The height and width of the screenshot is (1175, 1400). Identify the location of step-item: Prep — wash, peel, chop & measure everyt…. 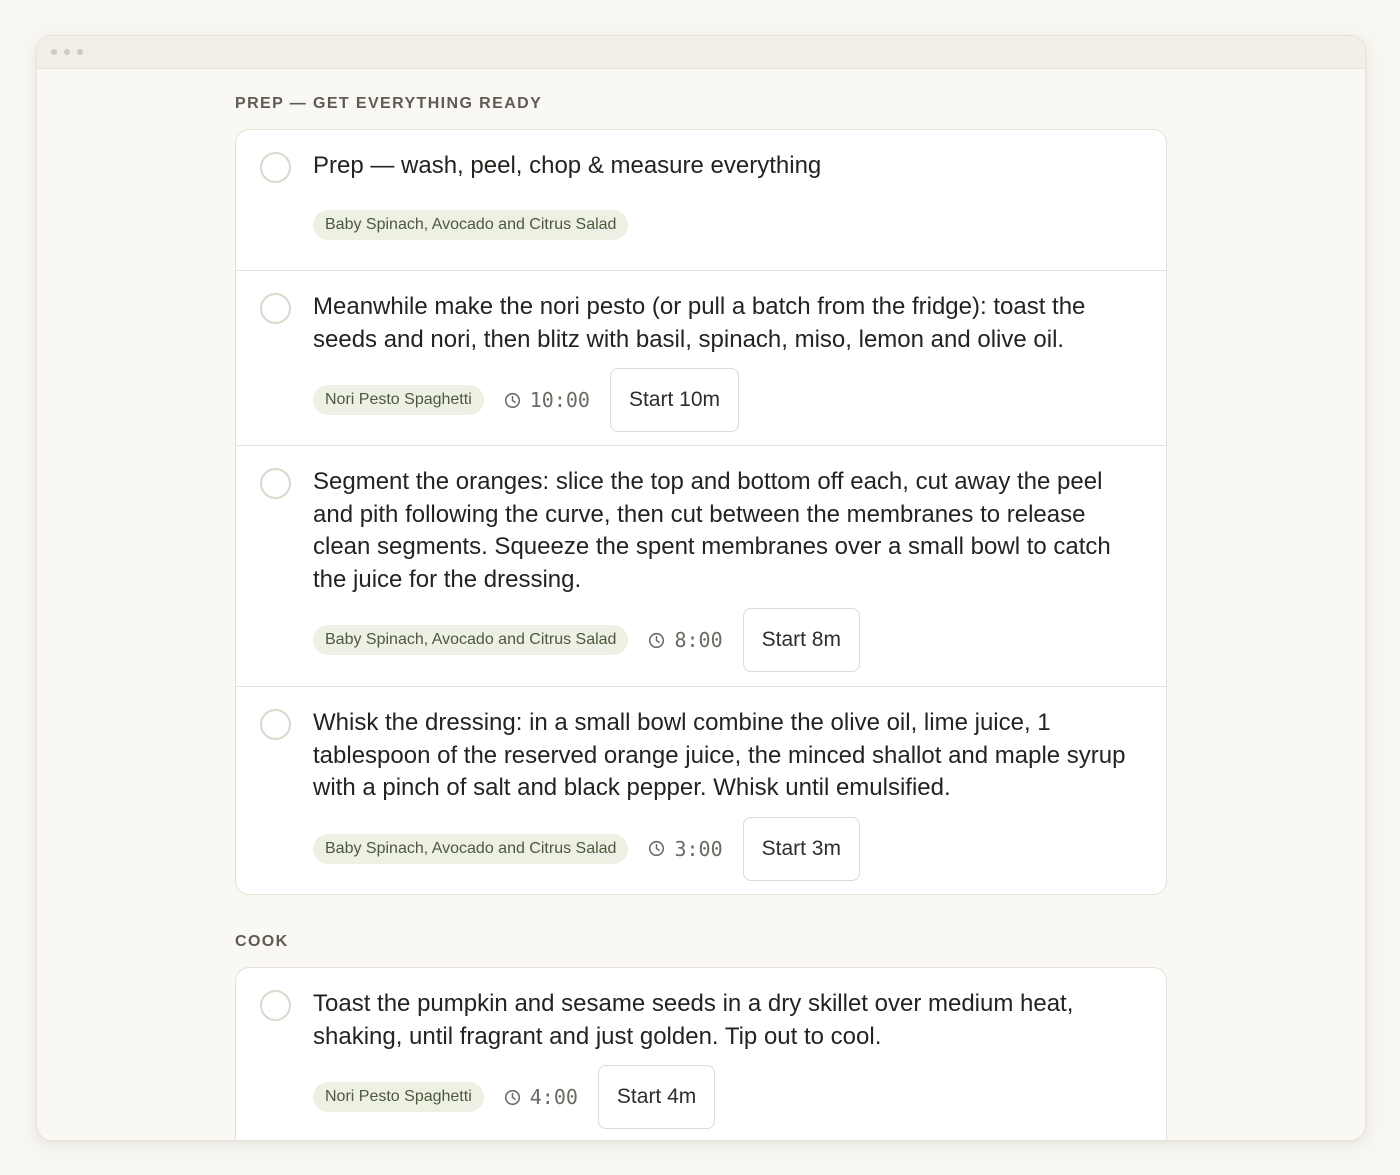
(701, 200).